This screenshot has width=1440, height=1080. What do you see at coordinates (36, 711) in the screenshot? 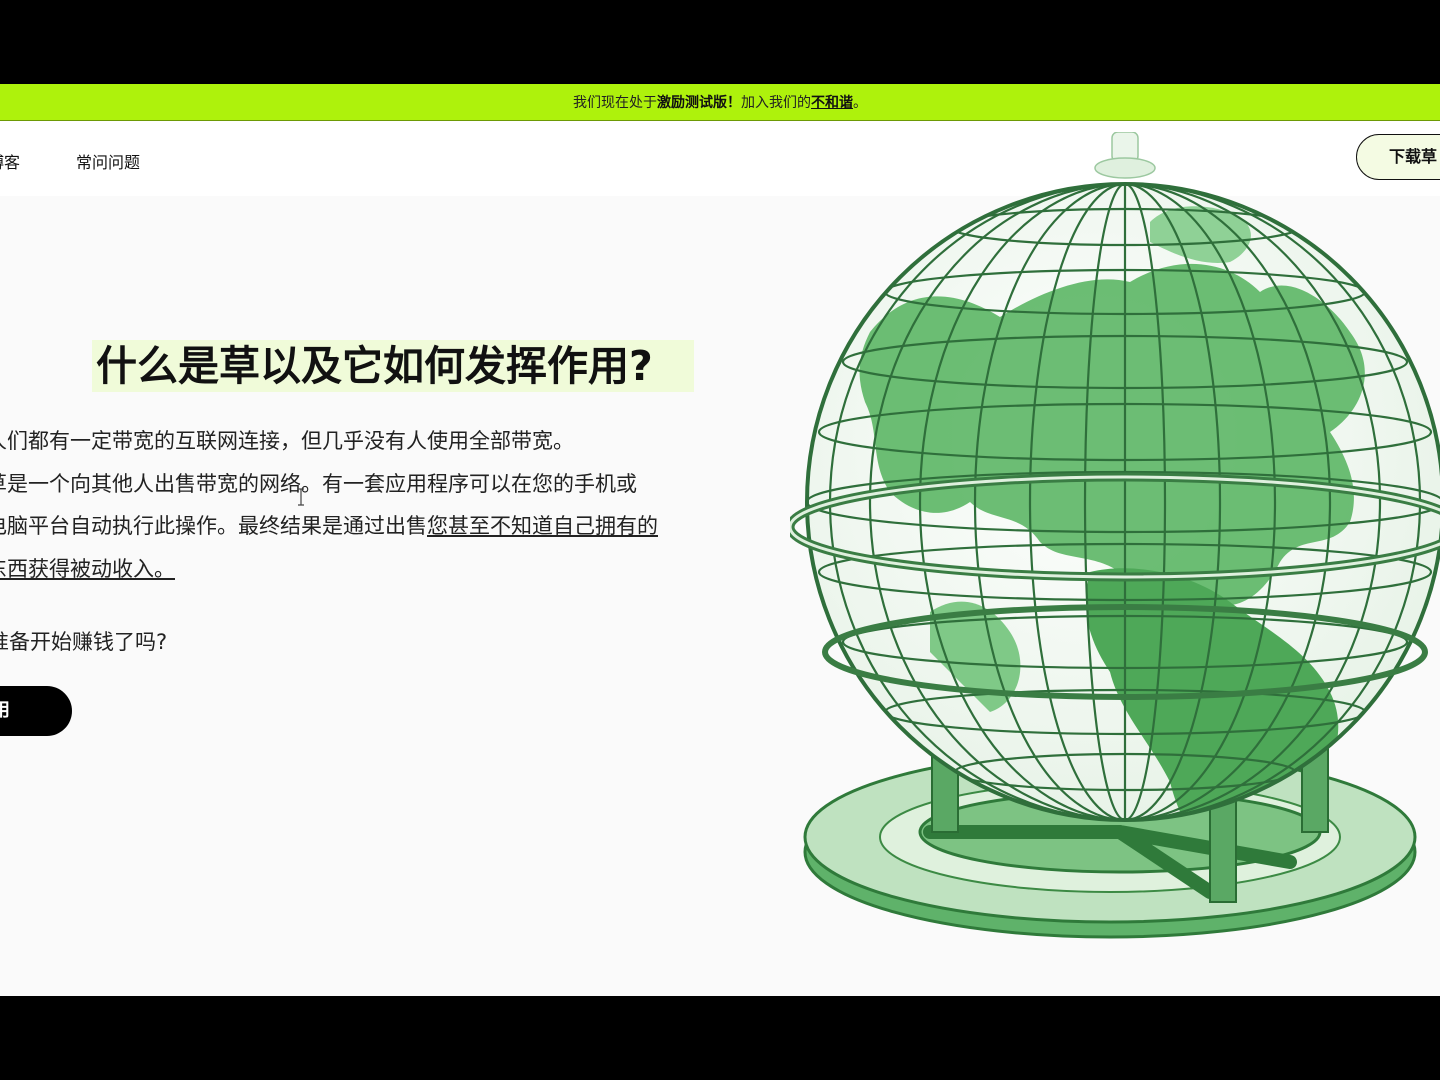
I see `start-using-button: 立即使用` at bounding box center [36, 711].